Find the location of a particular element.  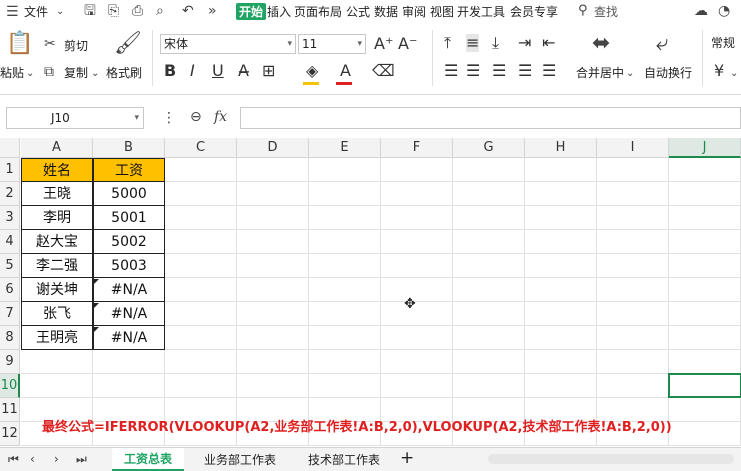

sheet-tab-salary-total: 工资总表 is located at coordinates (148, 459).